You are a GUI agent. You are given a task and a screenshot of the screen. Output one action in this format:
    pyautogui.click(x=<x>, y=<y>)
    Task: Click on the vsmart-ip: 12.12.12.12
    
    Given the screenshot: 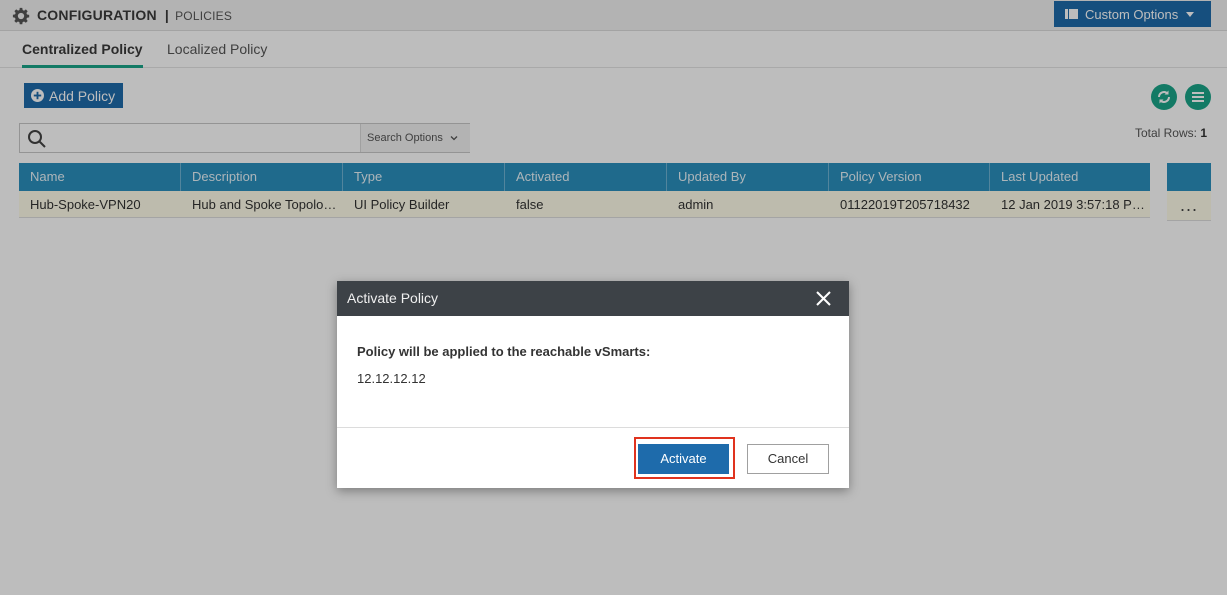 What is the action you would take?
    pyautogui.click(x=391, y=378)
    